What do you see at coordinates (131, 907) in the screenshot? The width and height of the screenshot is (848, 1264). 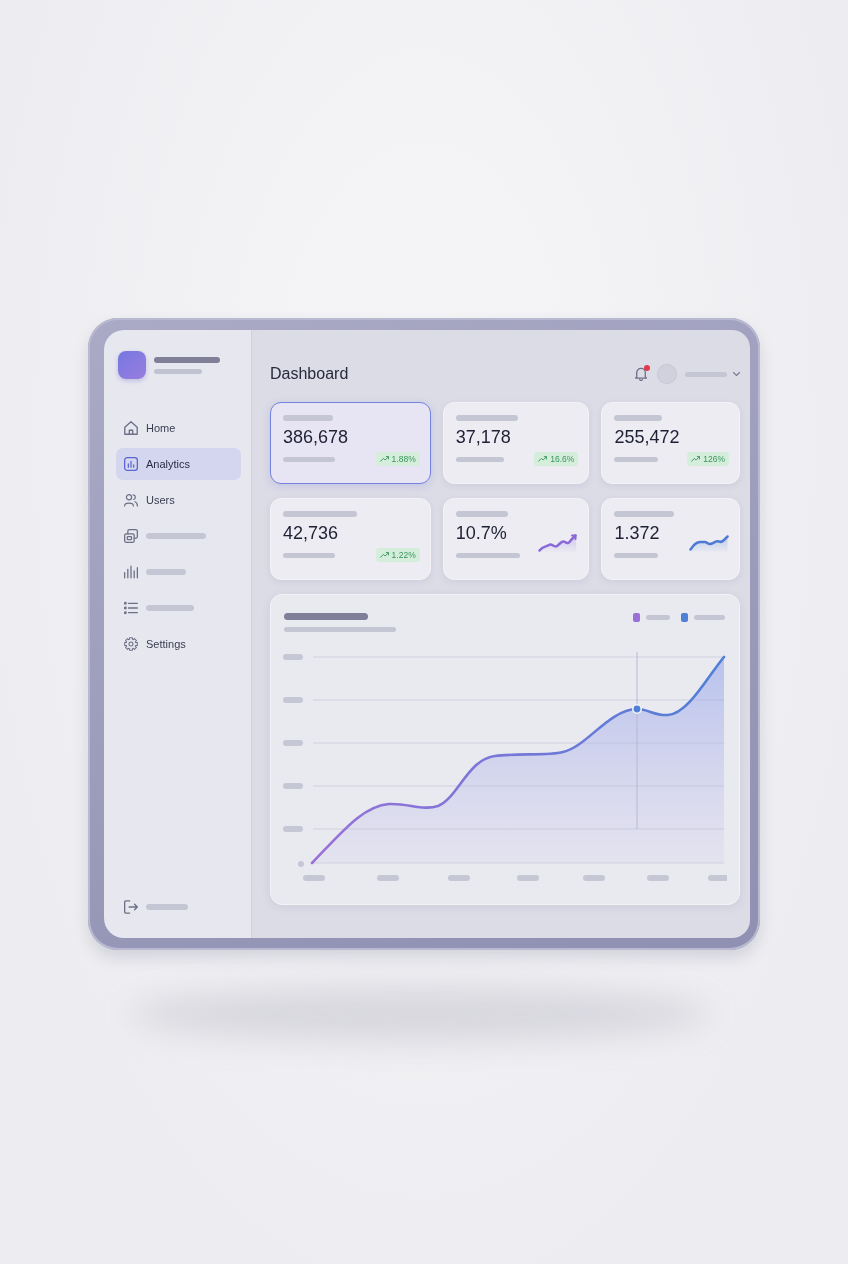 I see `logout-icon` at bounding box center [131, 907].